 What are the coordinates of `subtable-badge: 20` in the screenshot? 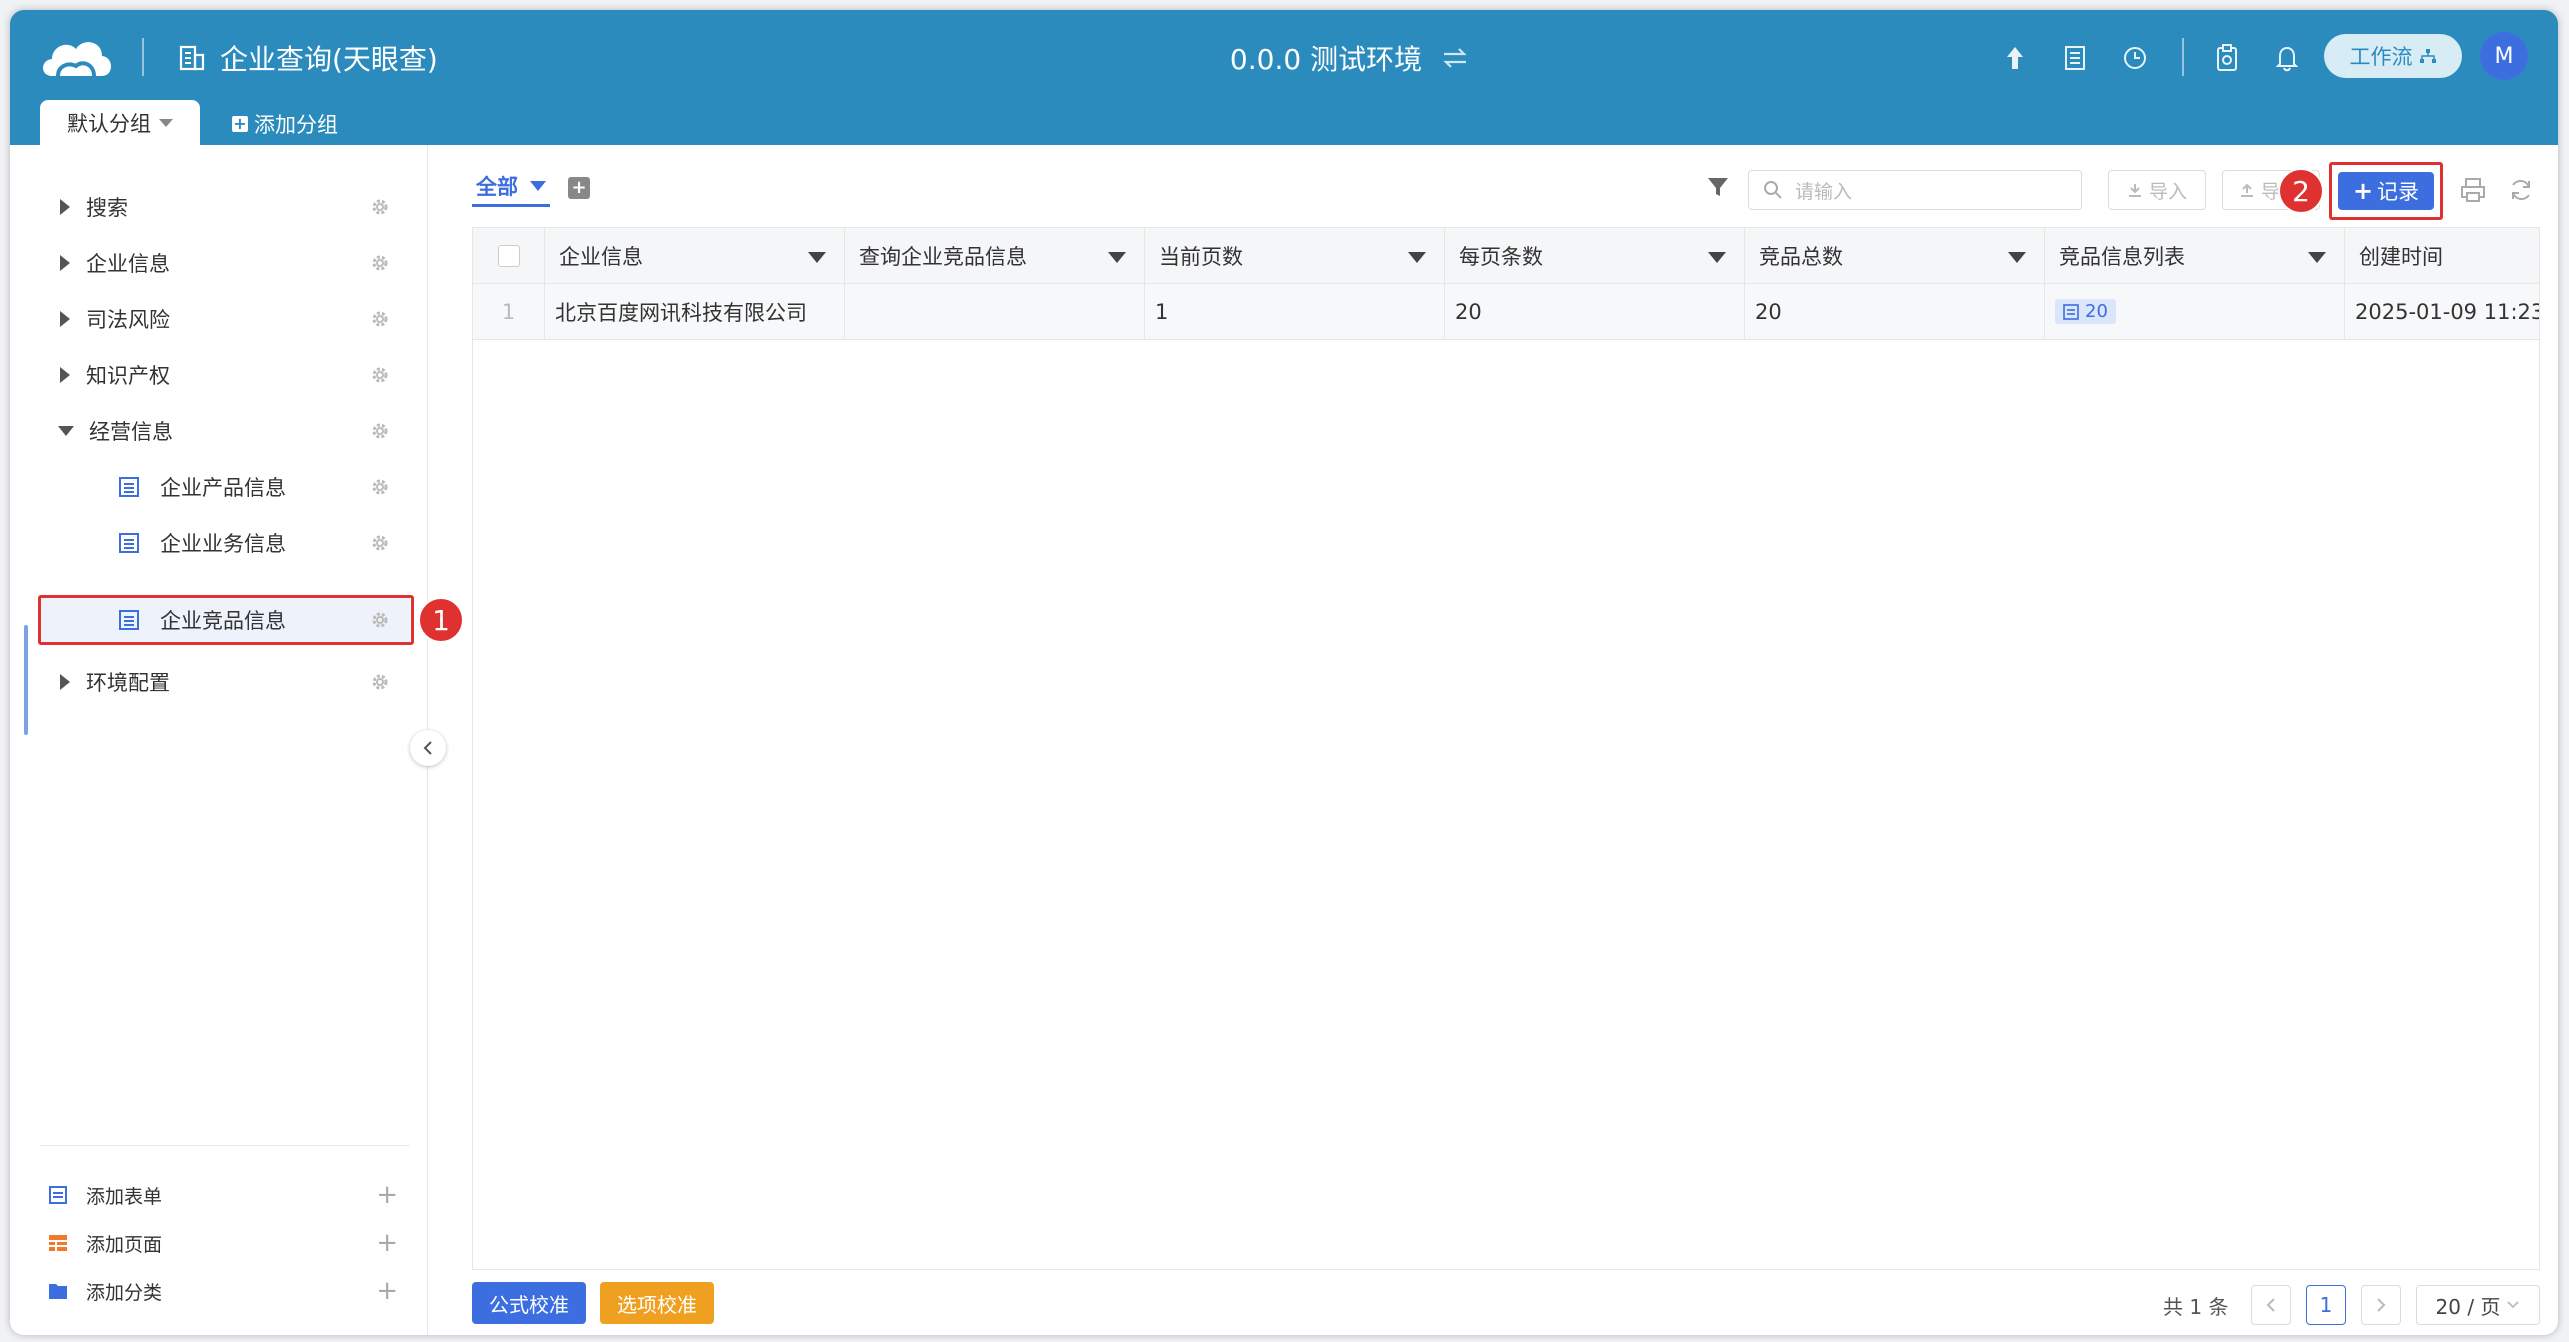 It's located at (2085, 311).